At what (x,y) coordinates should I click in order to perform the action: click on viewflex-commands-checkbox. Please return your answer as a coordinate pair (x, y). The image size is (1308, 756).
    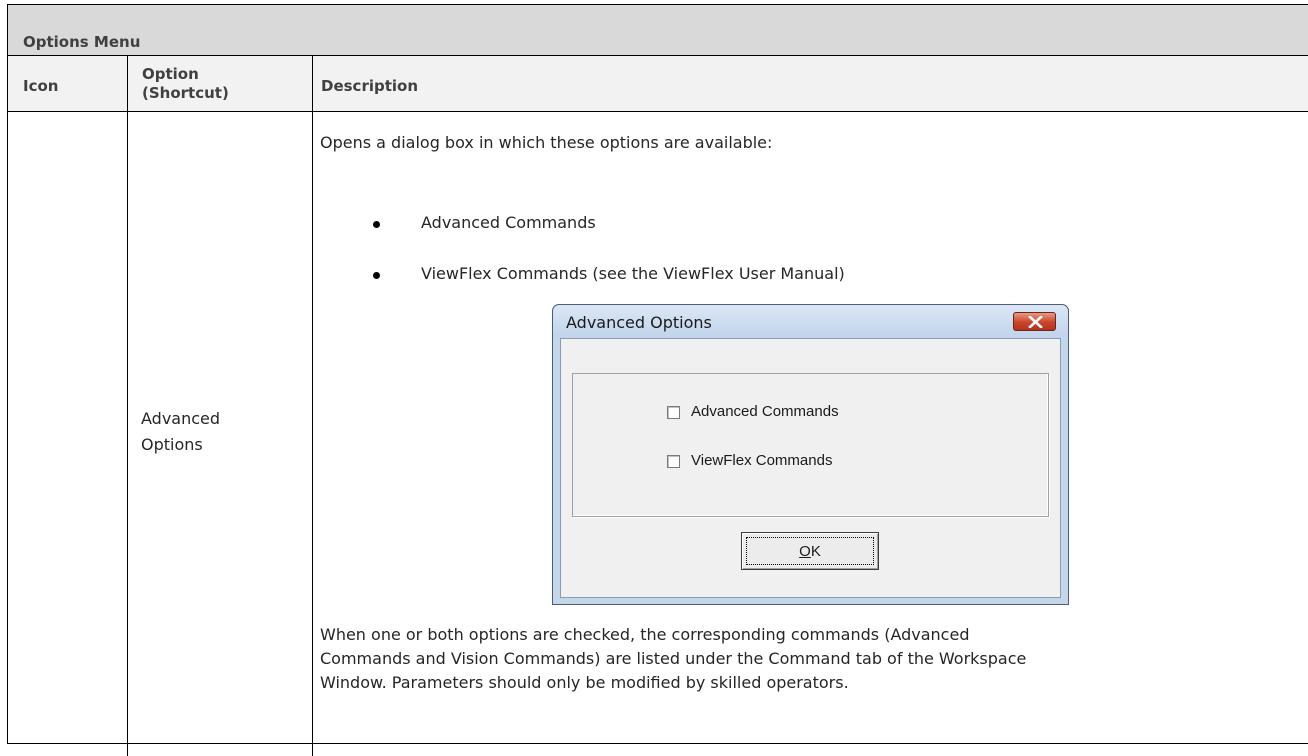
    Looking at the image, I should click on (673, 461).